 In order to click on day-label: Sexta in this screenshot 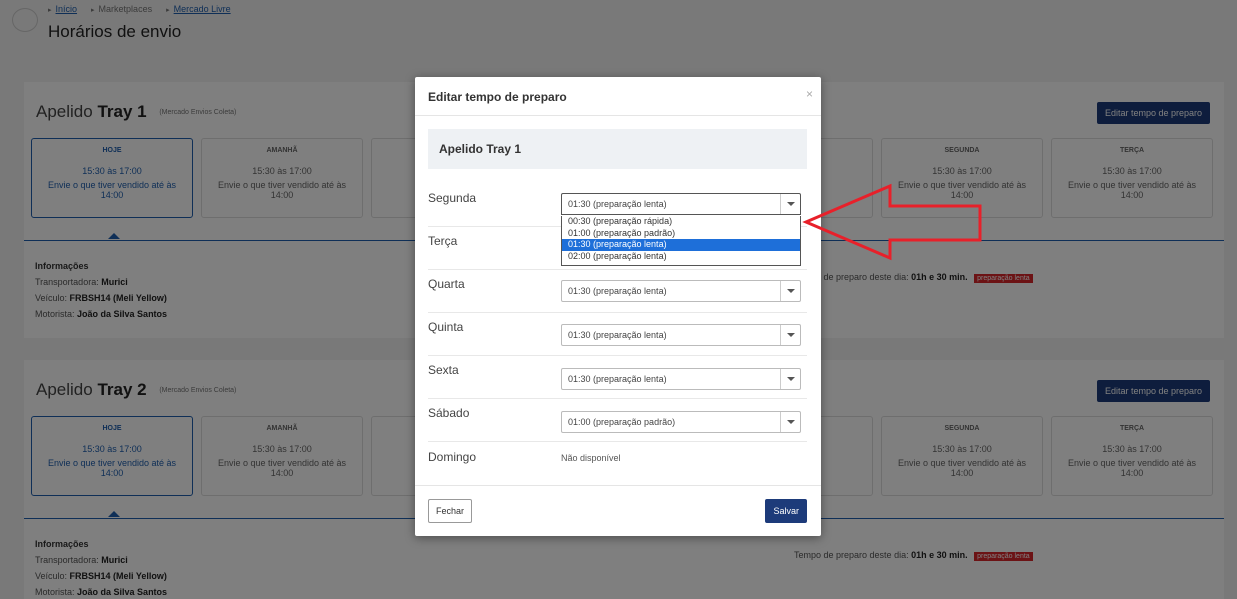, I will do `click(443, 370)`.